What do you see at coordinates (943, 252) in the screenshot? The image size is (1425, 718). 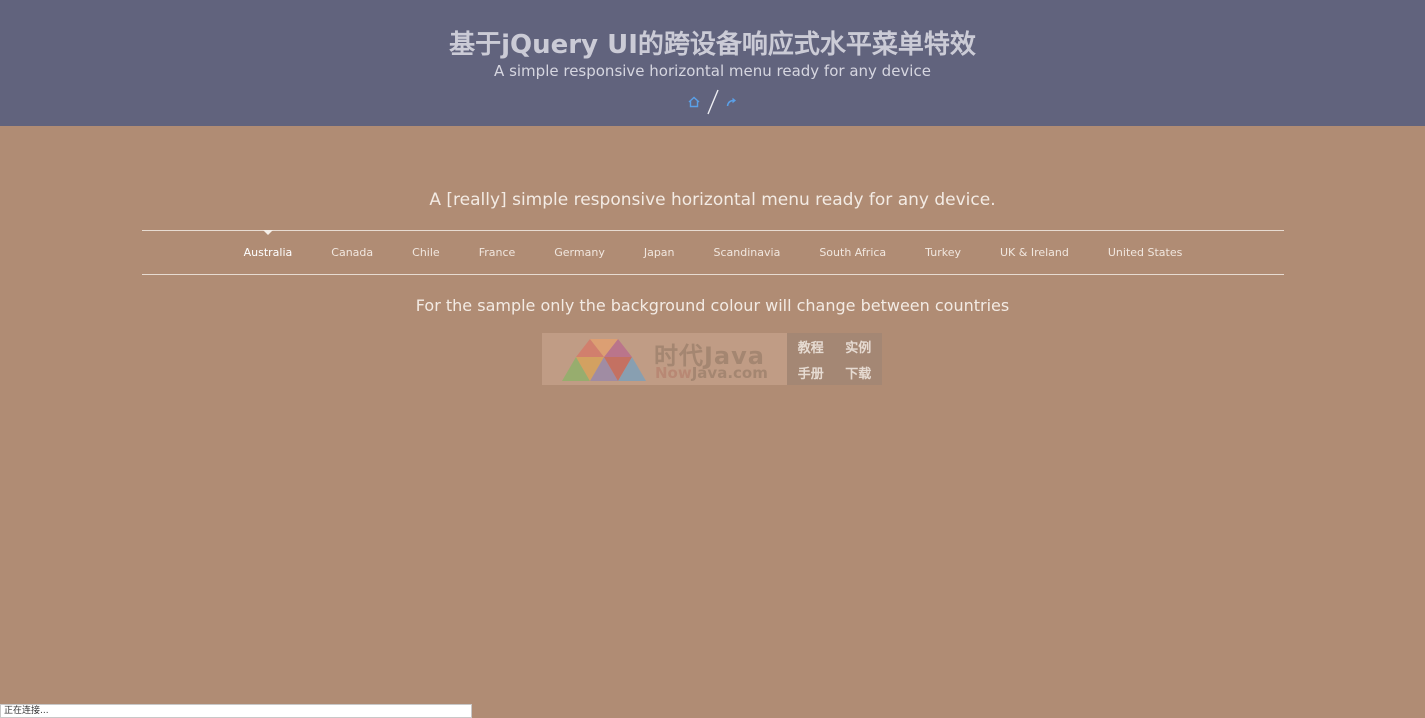 I see `menu-item-turkey: Turkey` at bounding box center [943, 252].